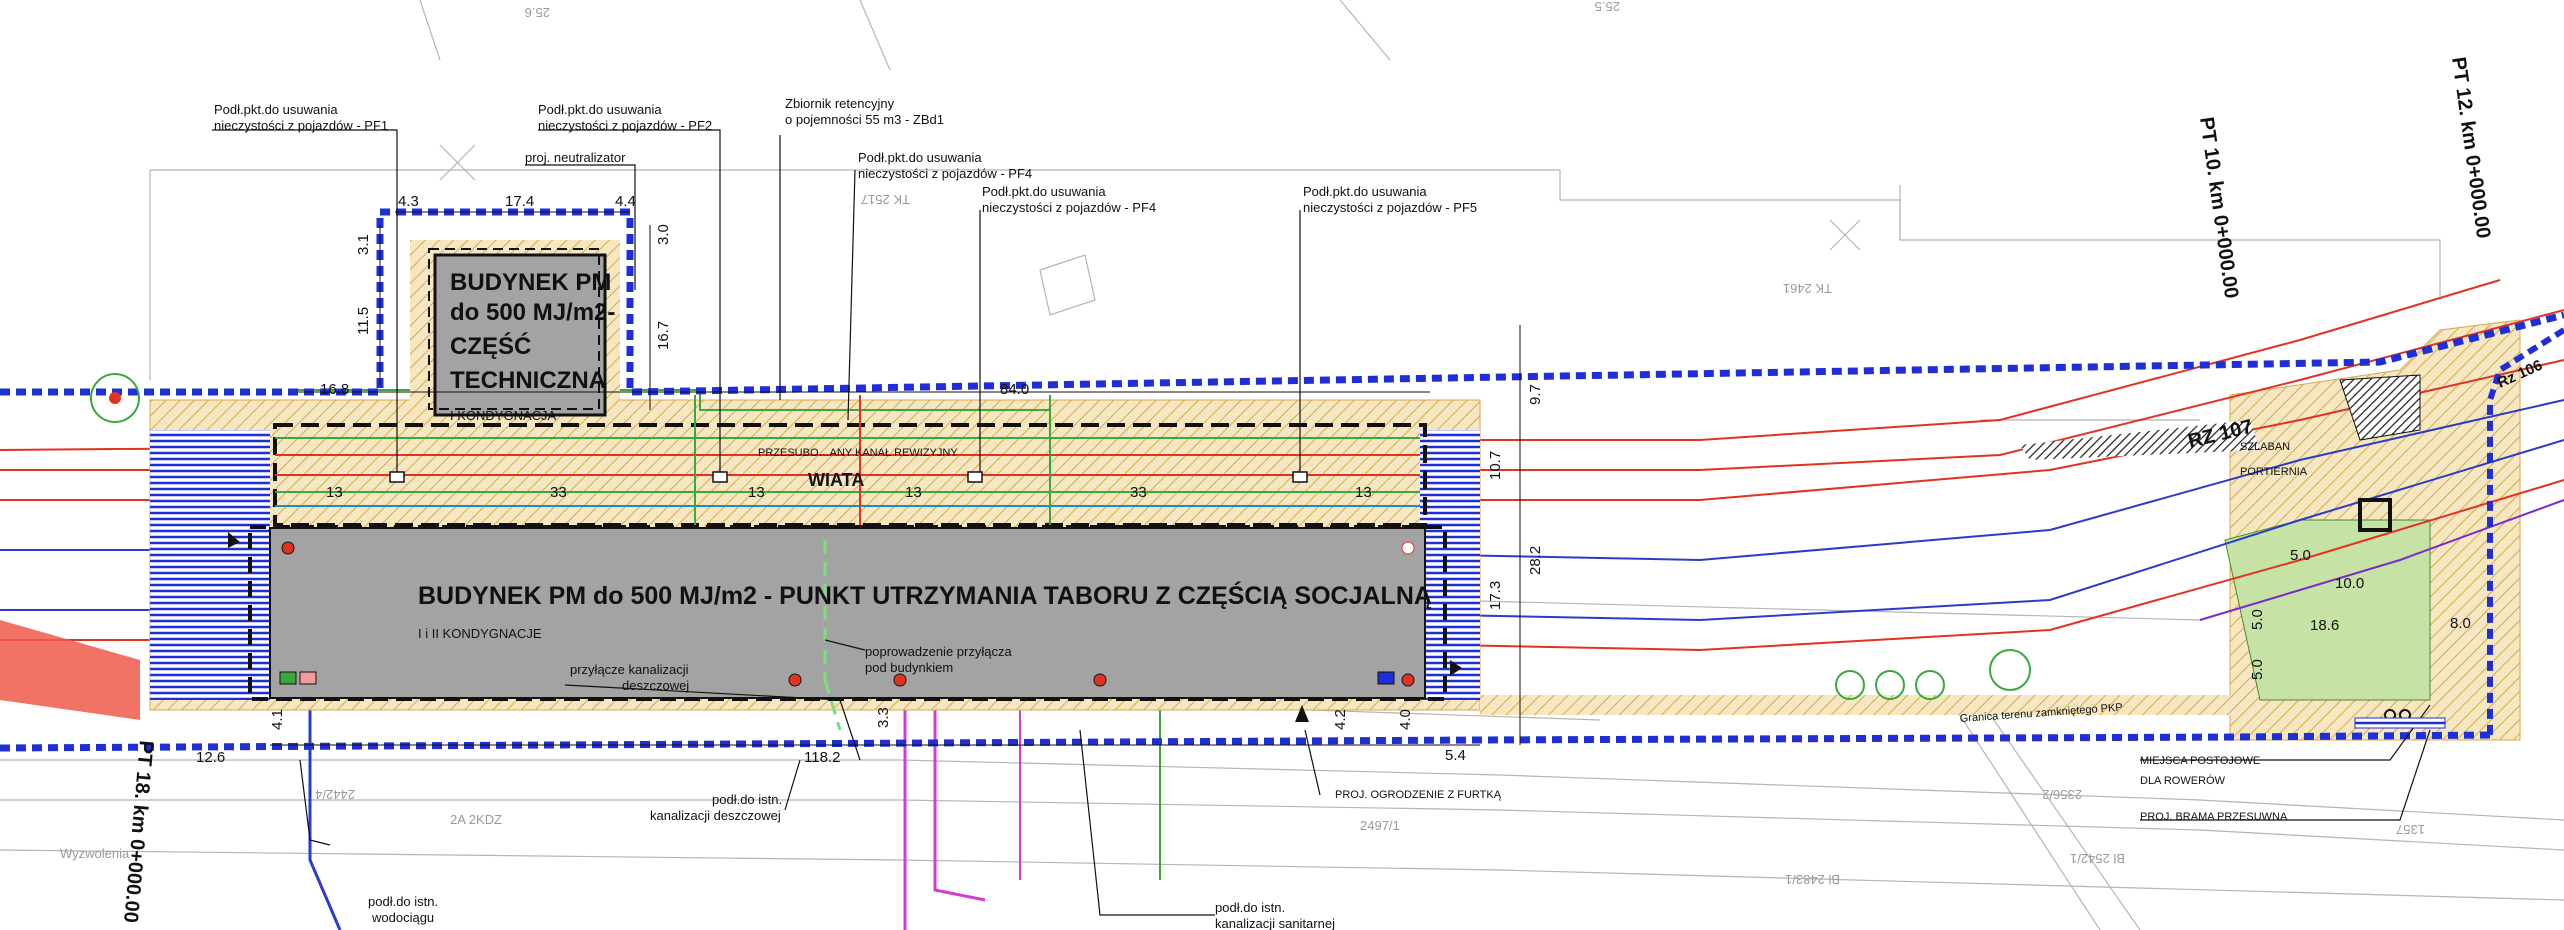 The width and height of the screenshot is (2564, 930). Describe the element at coordinates (2218, 208) in the screenshot. I see `km-pt10: PT 10. km 0+000.00` at that location.